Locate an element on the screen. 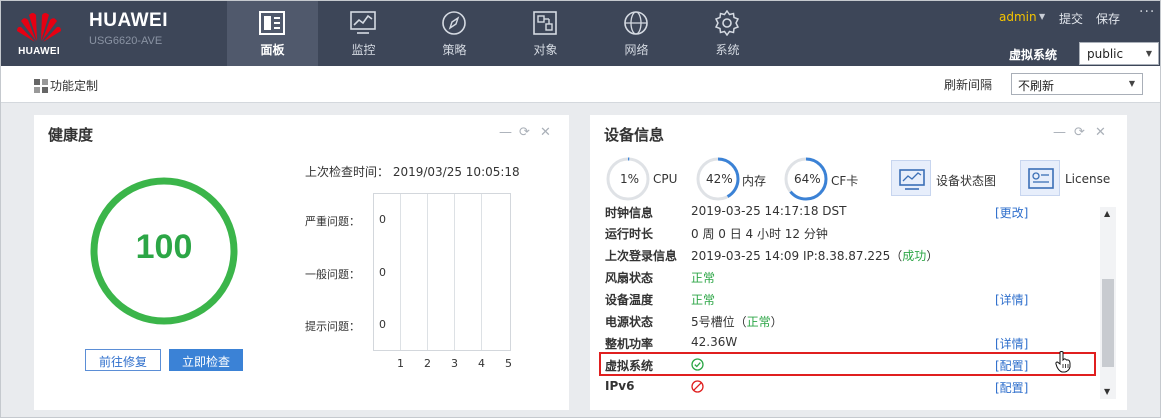 Image resolution: width=1161 pixels, height=418 pixels. row-key: IPv6 is located at coordinates (620, 386).